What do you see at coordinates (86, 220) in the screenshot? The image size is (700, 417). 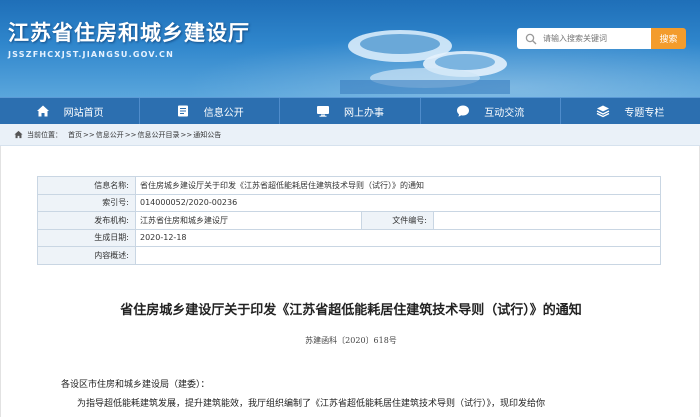 I see `org-label: 发布机构:` at bounding box center [86, 220].